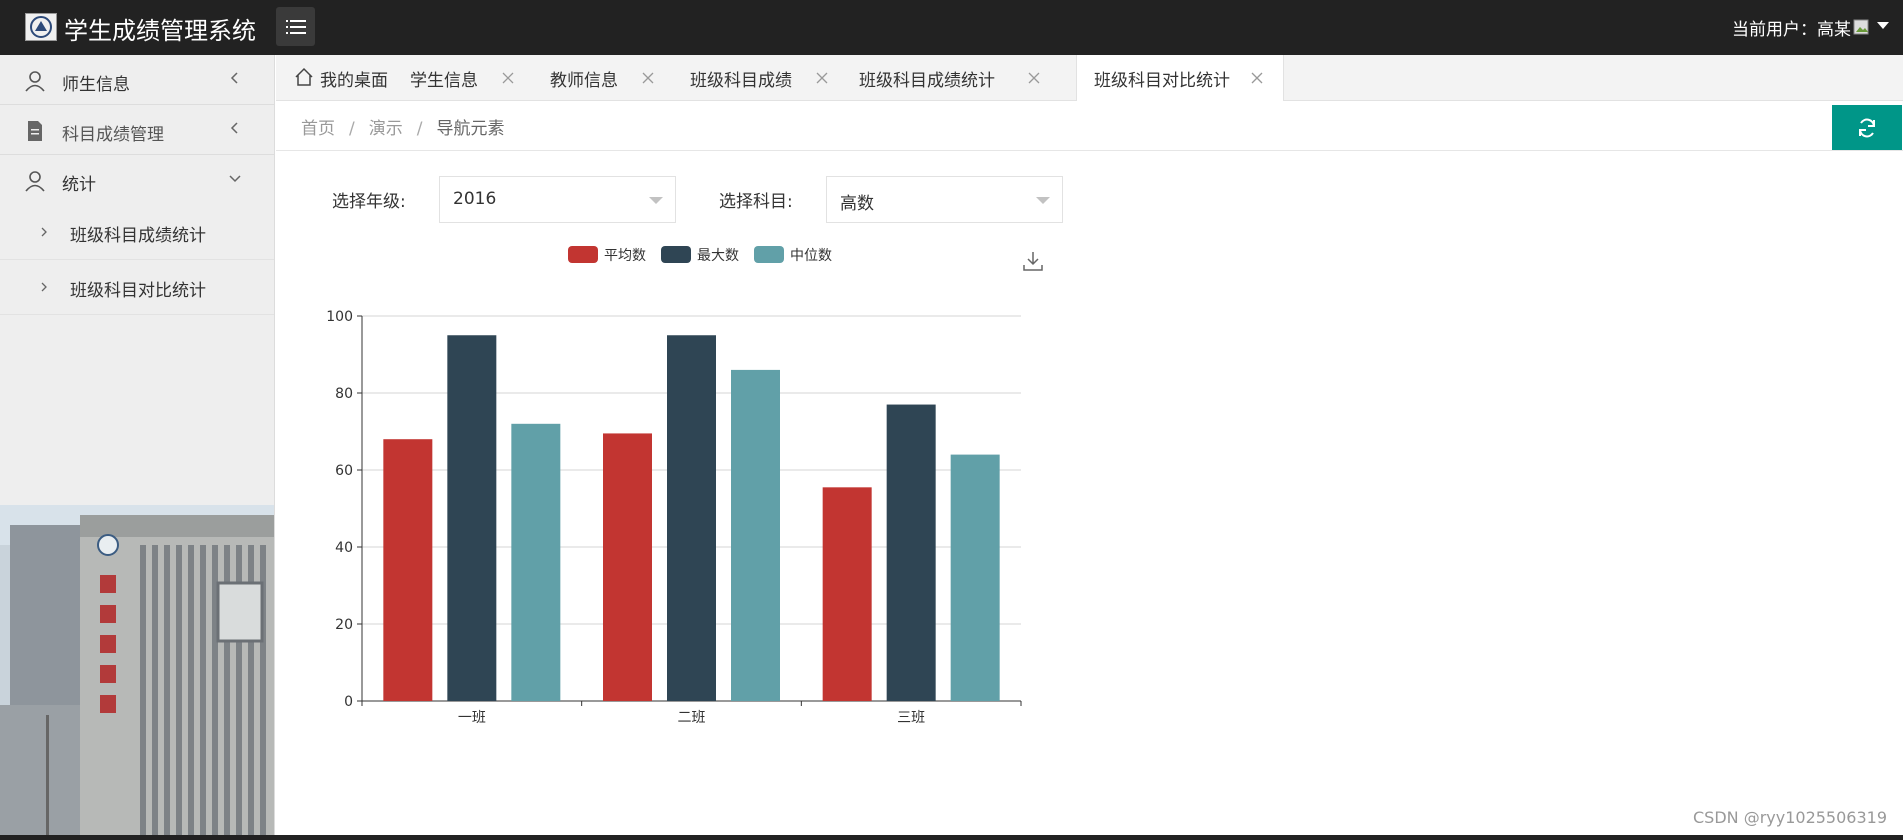 Image resolution: width=1903 pixels, height=840 pixels. I want to click on tab-label: 班级科目成绩, so click(741, 81).